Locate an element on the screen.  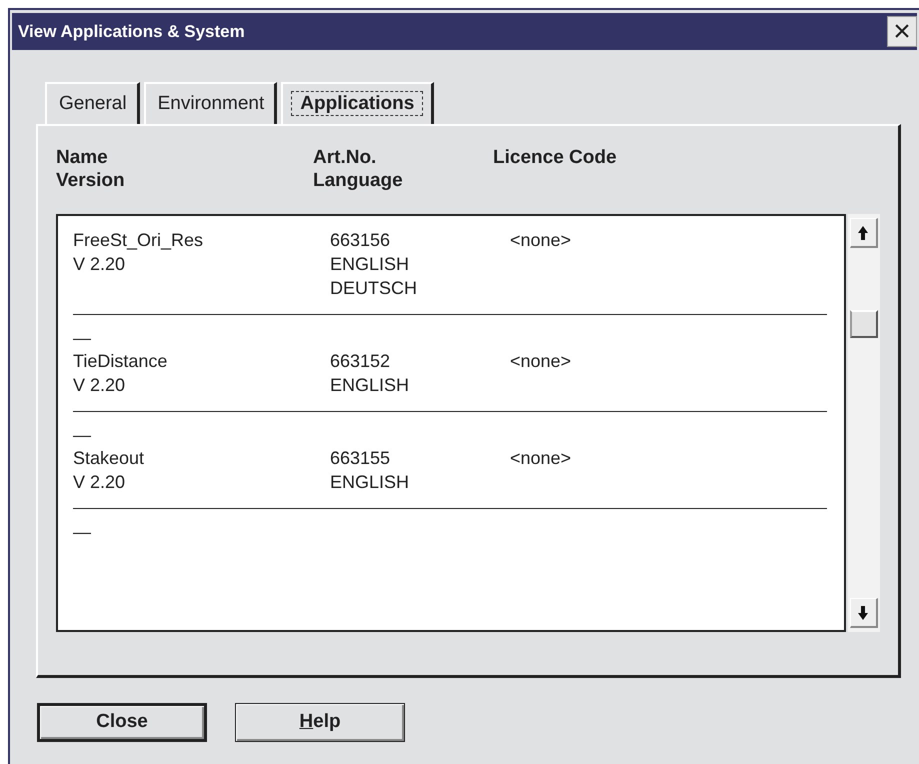
article-number: 663152 is located at coordinates (361, 361).